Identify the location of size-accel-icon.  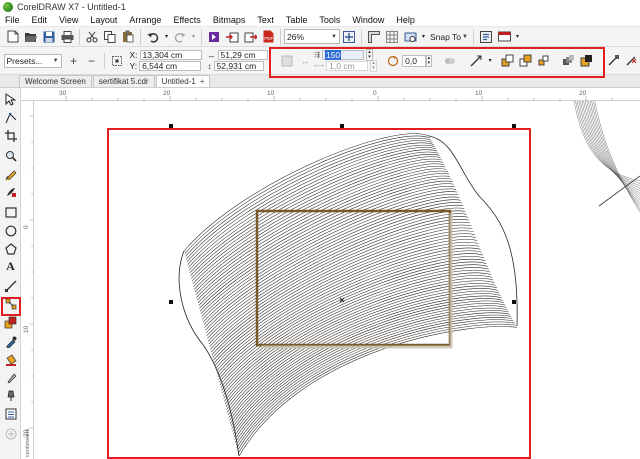
(525, 61).